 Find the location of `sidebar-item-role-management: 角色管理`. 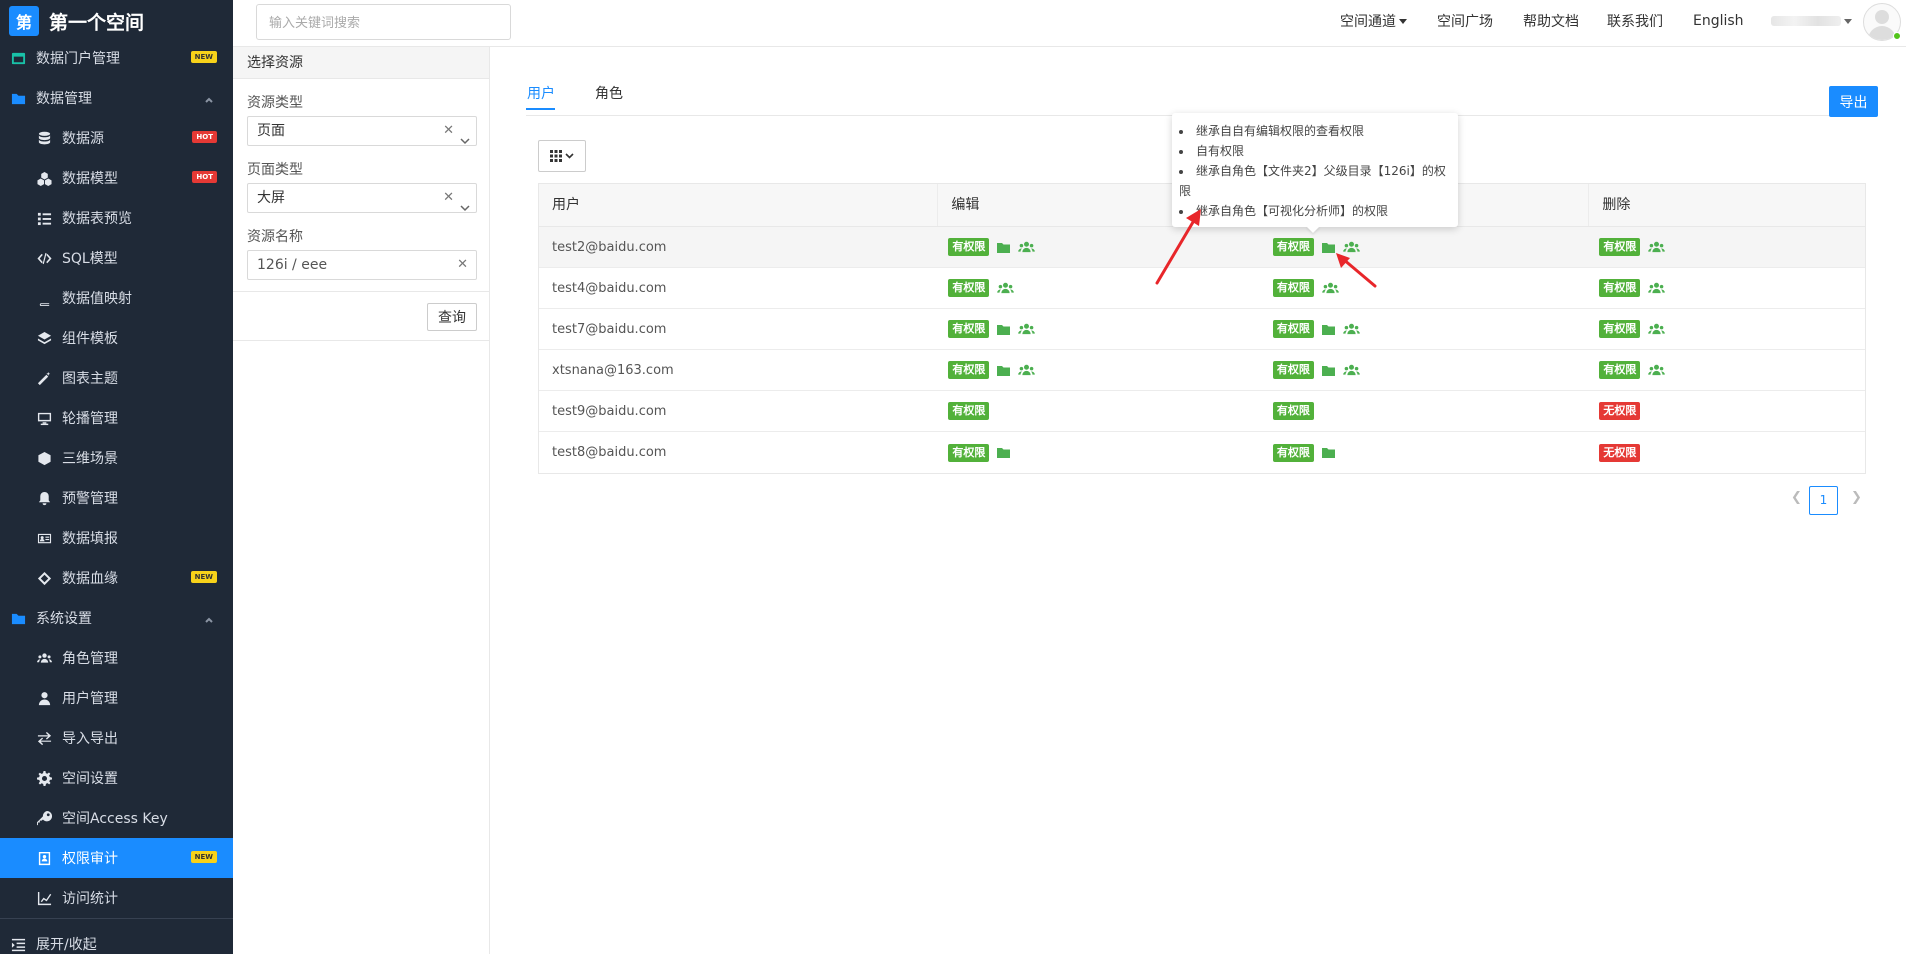

sidebar-item-role-management: 角色管理 is located at coordinates (116, 658).